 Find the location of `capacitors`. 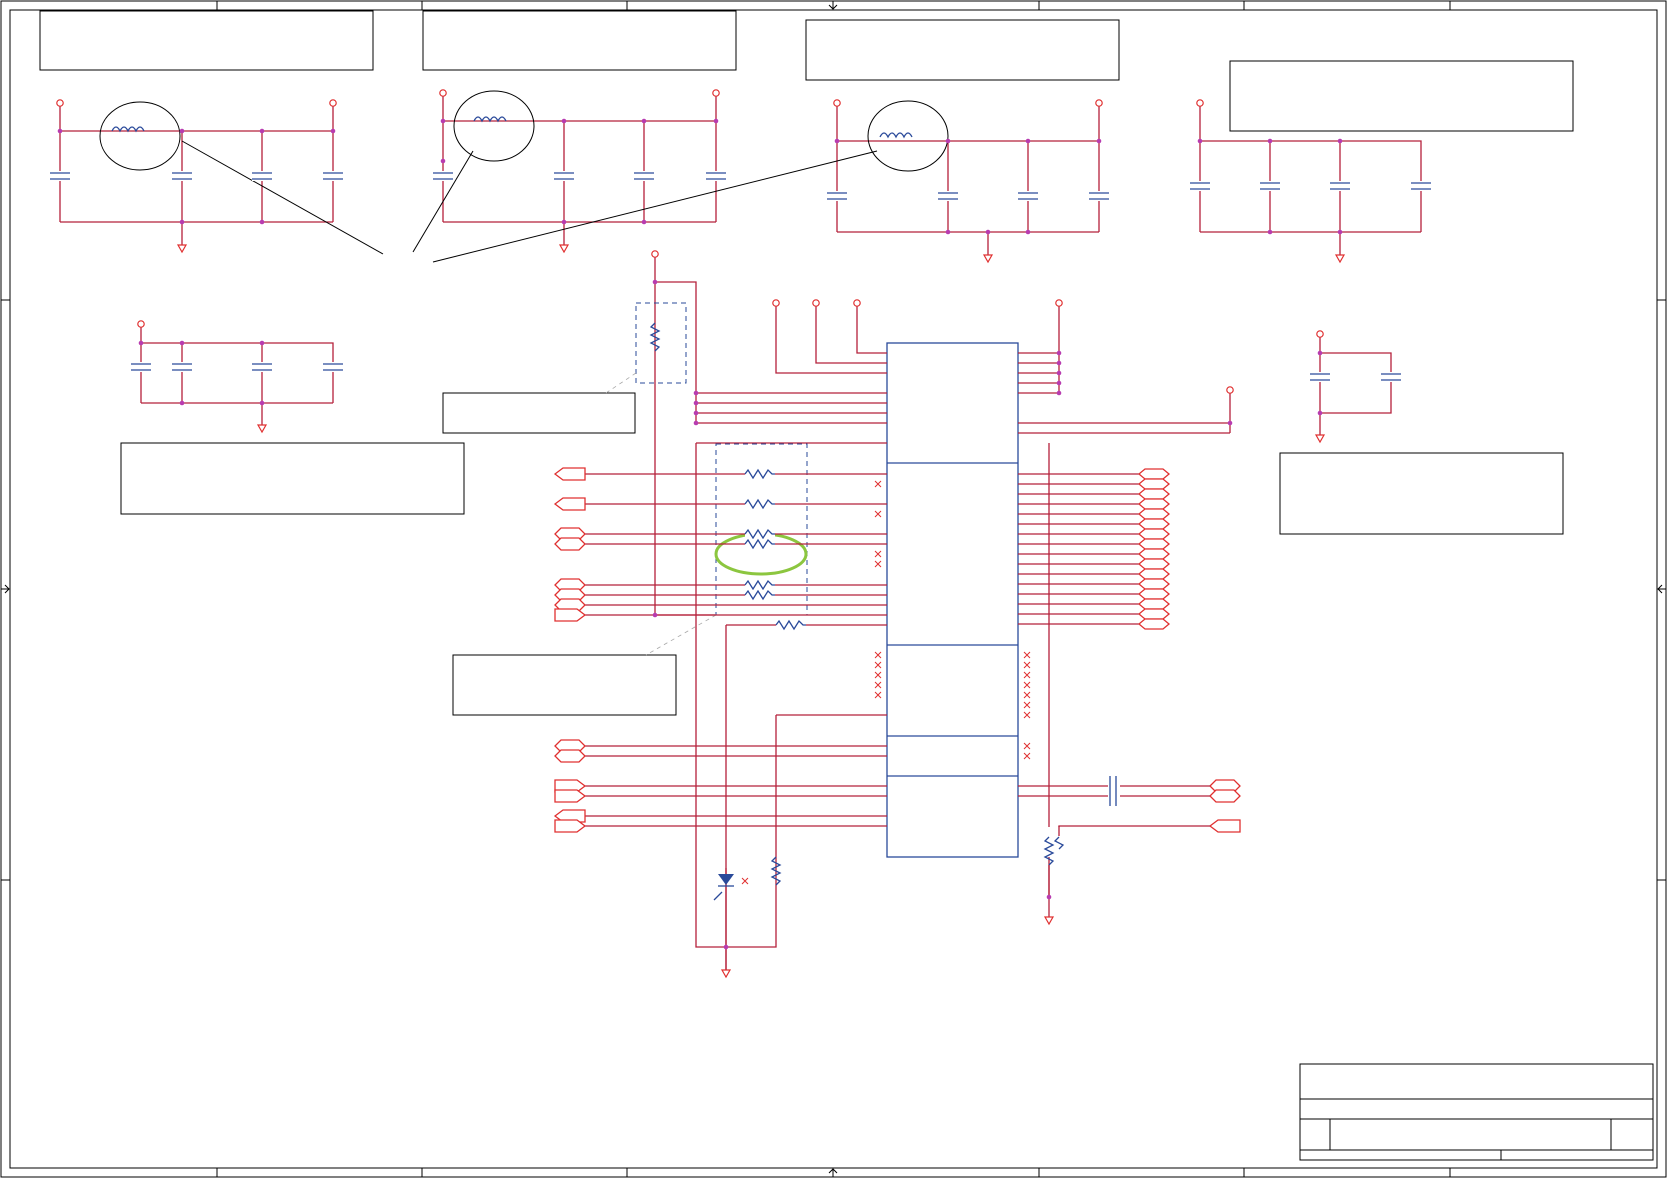

capacitors is located at coordinates (740, 276).